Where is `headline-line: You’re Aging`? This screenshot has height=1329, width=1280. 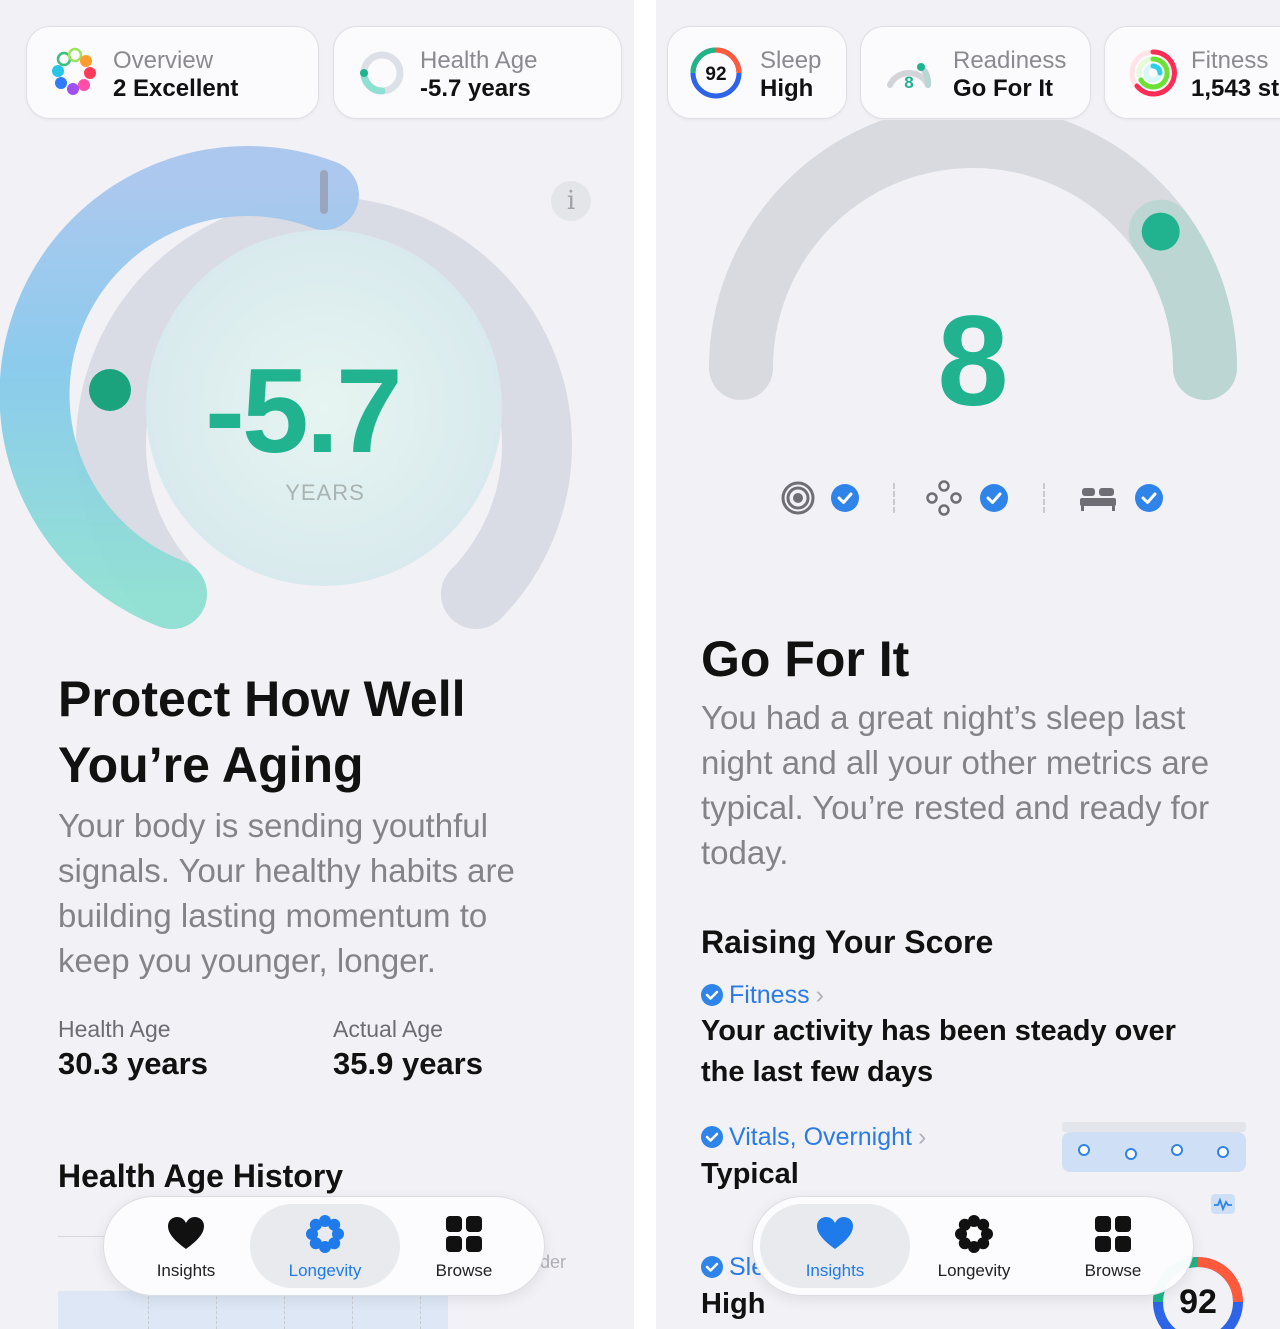
headline-line: You’re Aging is located at coordinates (211, 765).